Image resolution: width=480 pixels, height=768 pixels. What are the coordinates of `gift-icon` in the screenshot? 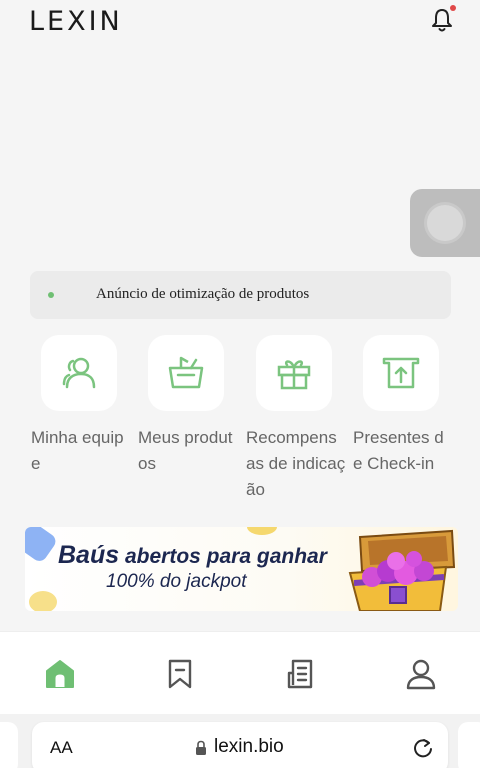 It's located at (294, 375).